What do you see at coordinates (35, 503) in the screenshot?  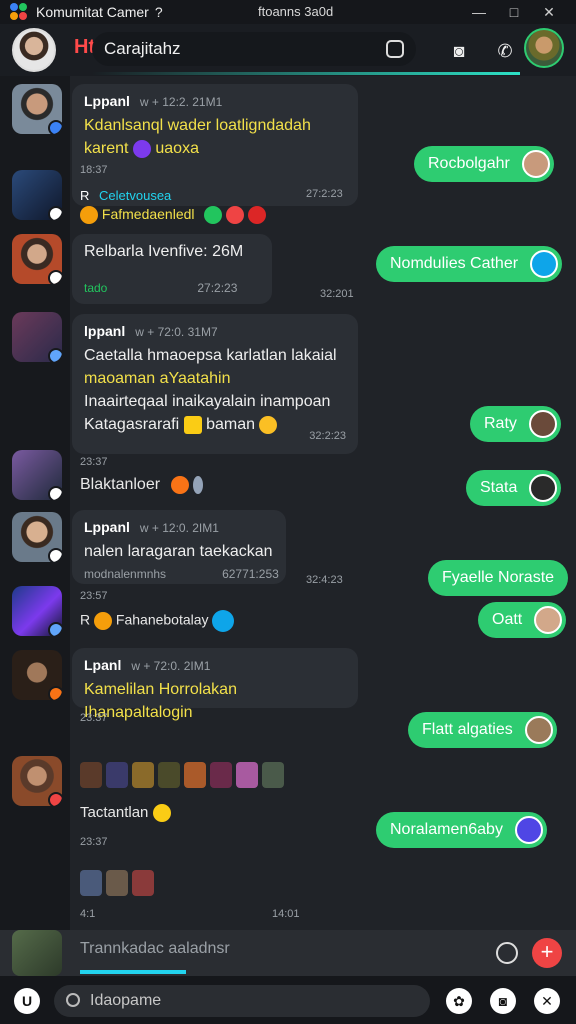 I see `member-rail` at bounding box center [35, 503].